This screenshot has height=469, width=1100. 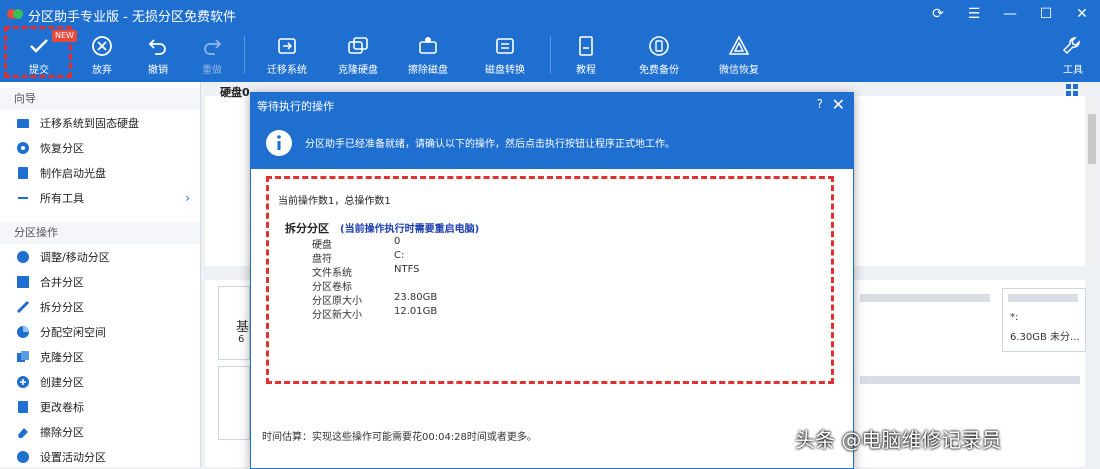 What do you see at coordinates (1071, 46) in the screenshot?
I see `wrench-icon` at bounding box center [1071, 46].